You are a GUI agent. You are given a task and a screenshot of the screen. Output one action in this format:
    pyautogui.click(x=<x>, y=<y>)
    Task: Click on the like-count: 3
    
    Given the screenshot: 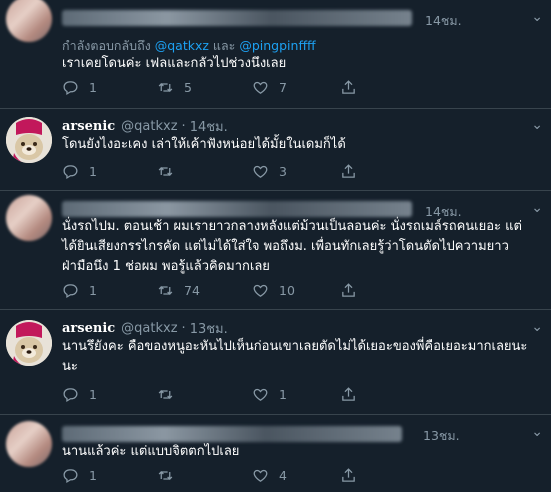 What is the action you would take?
    pyautogui.click(x=283, y=171)
    